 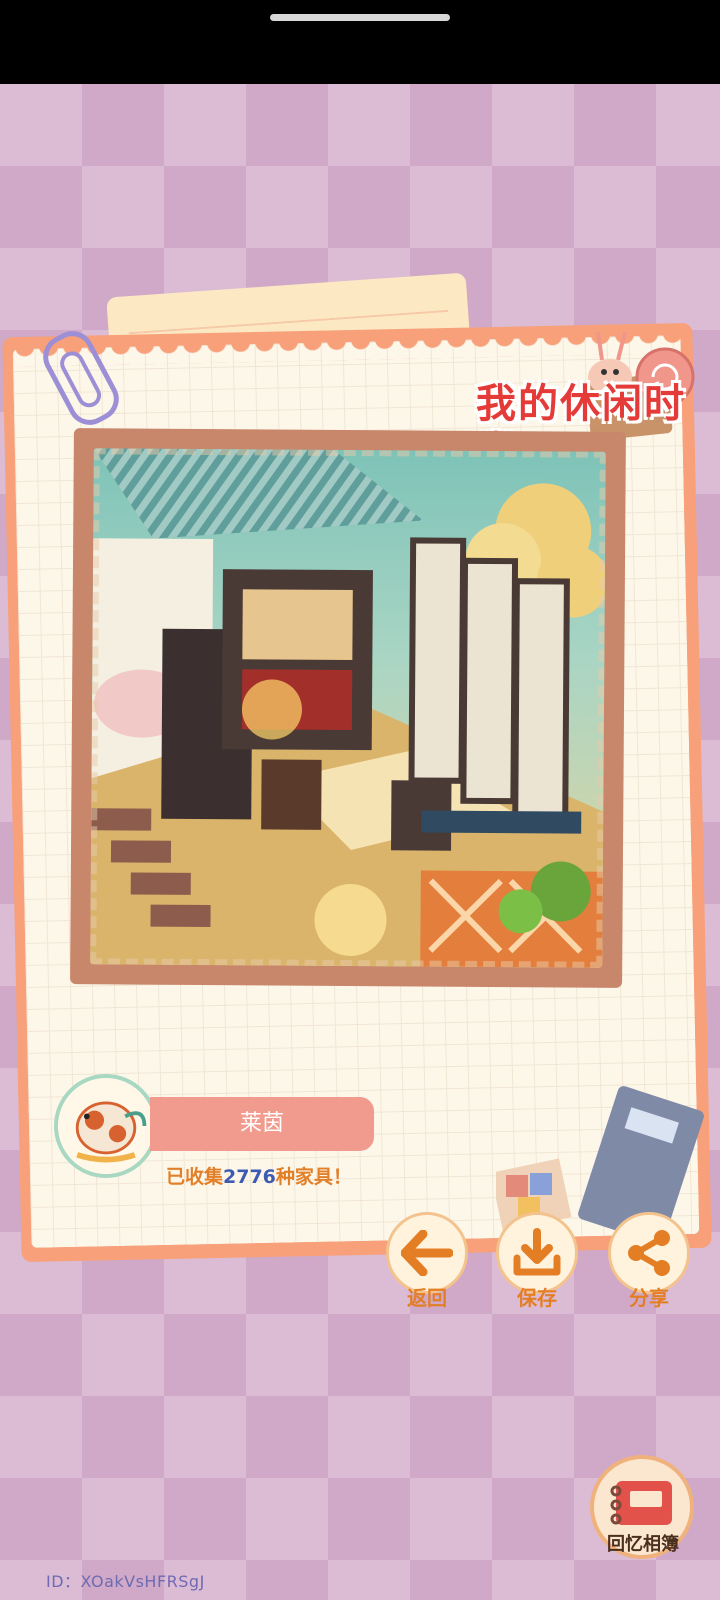 I want to click on share-icon, so click(x=649, y=1253).